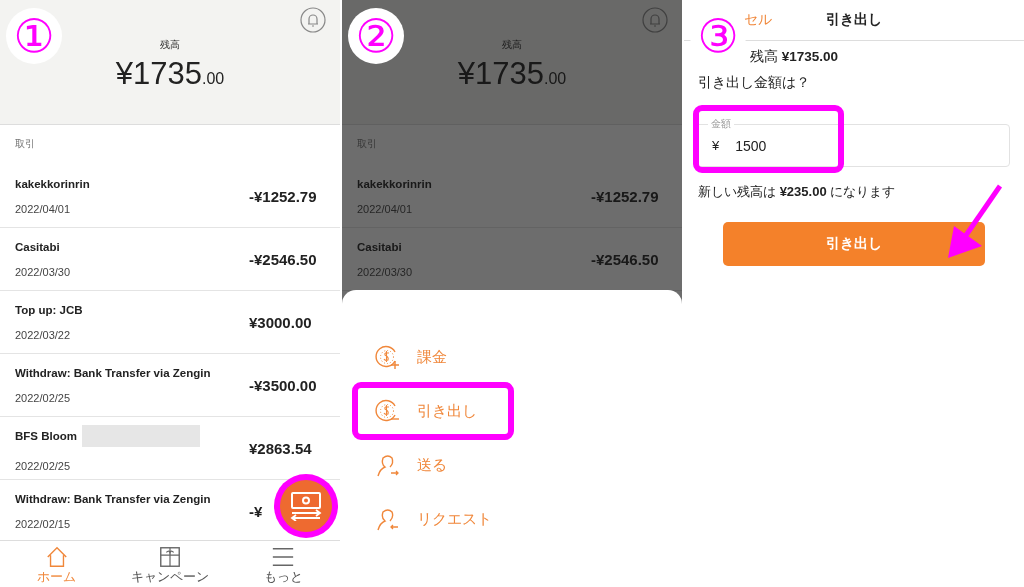 The height and width of the screenshot is (587, 1024). I want to click on home-icon, so click(56, 556).